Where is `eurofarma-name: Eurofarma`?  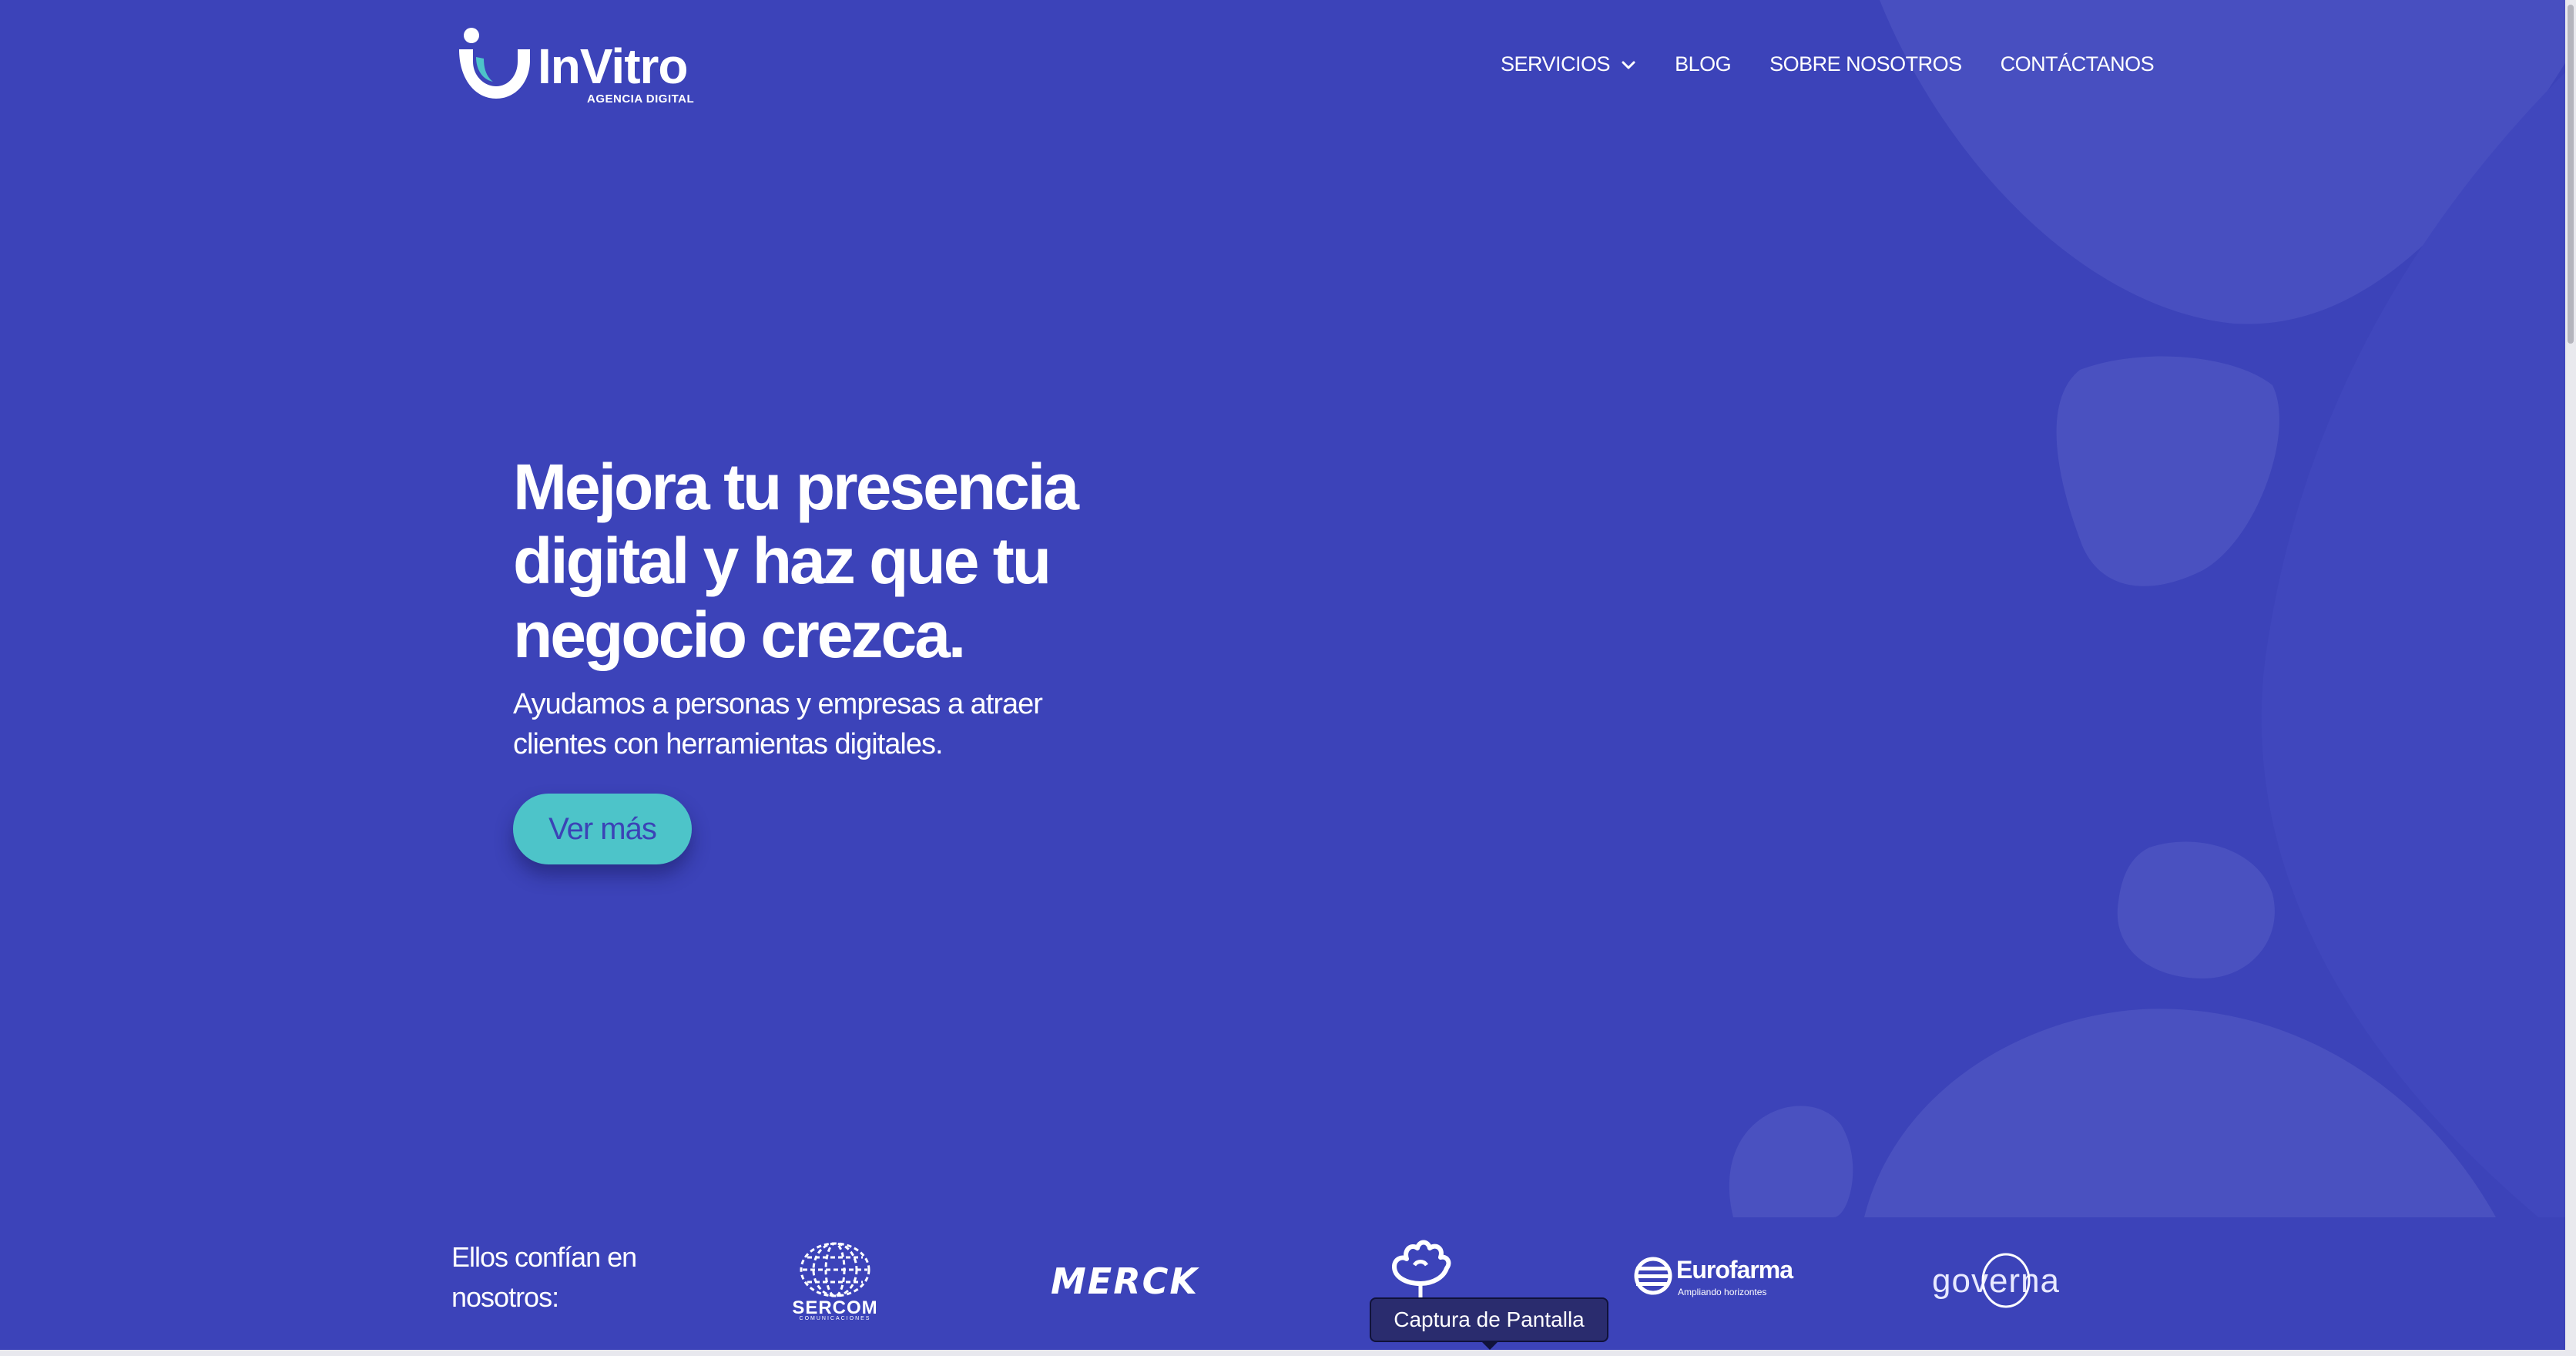
eurofarma-name: Eurofarma is located at coordinates (1734, 1270).